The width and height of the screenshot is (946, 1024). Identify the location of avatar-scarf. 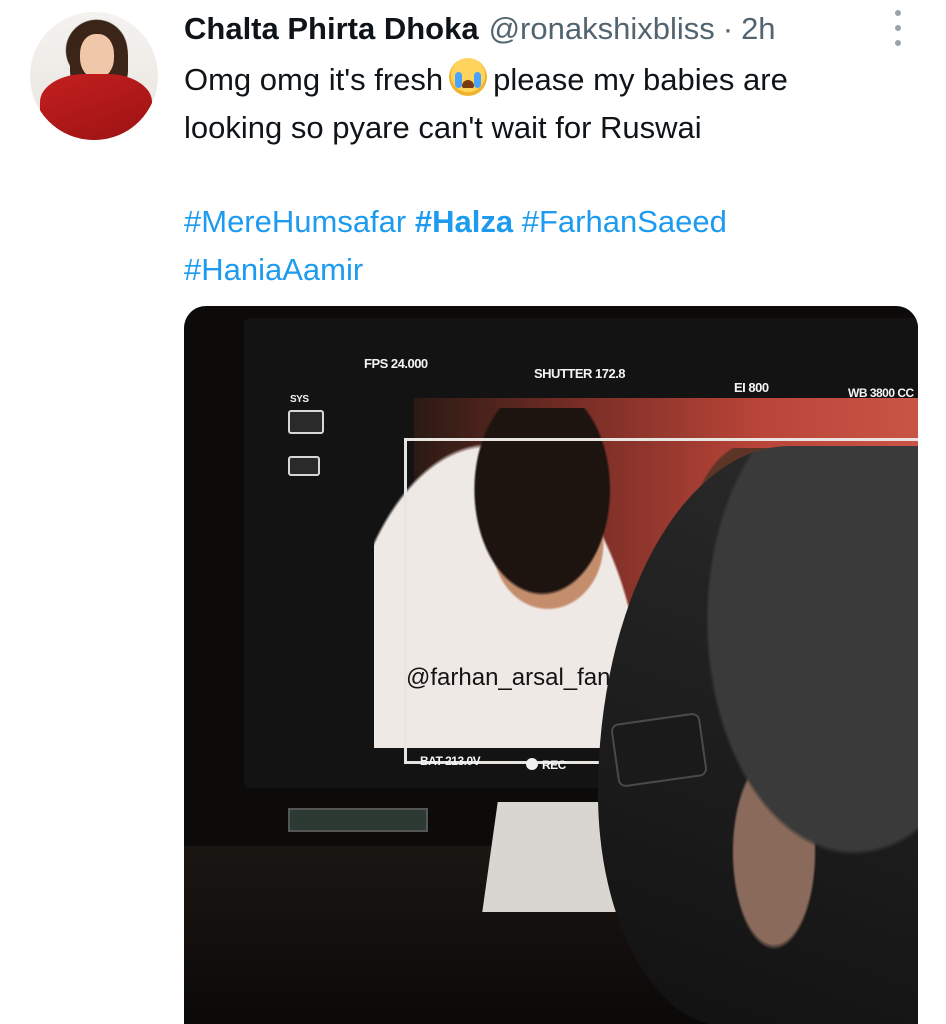
(96, 107).